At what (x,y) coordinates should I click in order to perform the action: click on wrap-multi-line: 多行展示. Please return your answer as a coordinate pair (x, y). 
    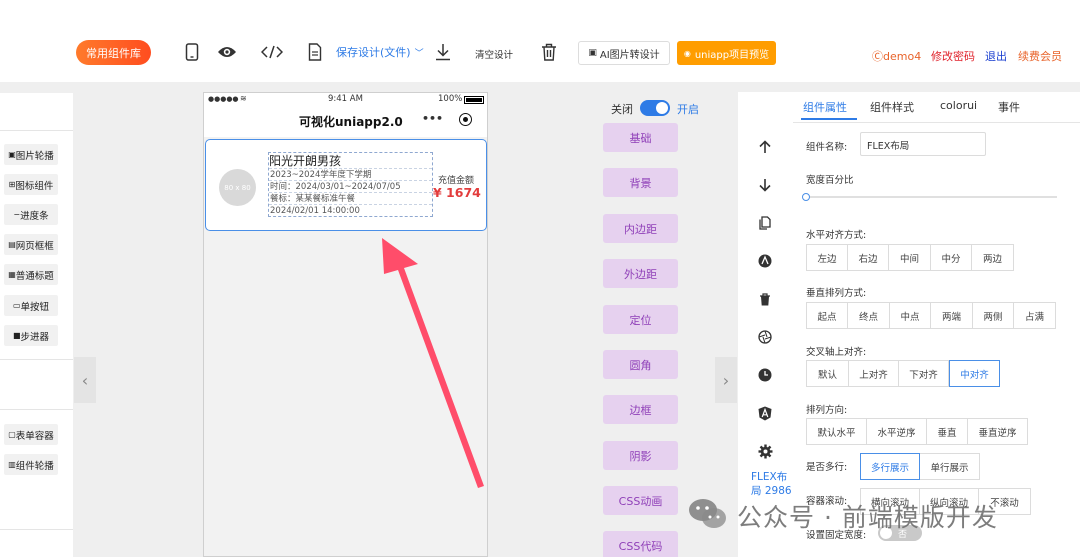
    Looking at the image, I should click on (890, 466).